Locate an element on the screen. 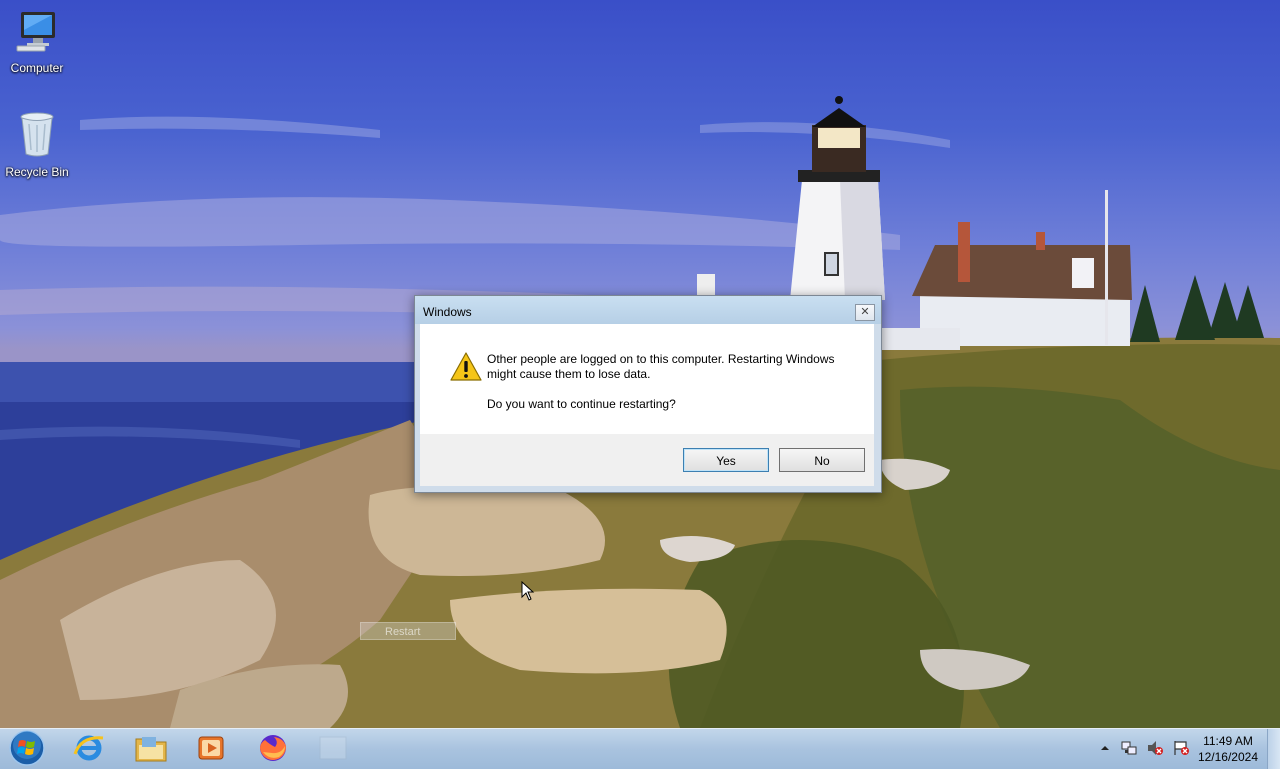  close-button: ✕ is located at coordinates (865, 312).